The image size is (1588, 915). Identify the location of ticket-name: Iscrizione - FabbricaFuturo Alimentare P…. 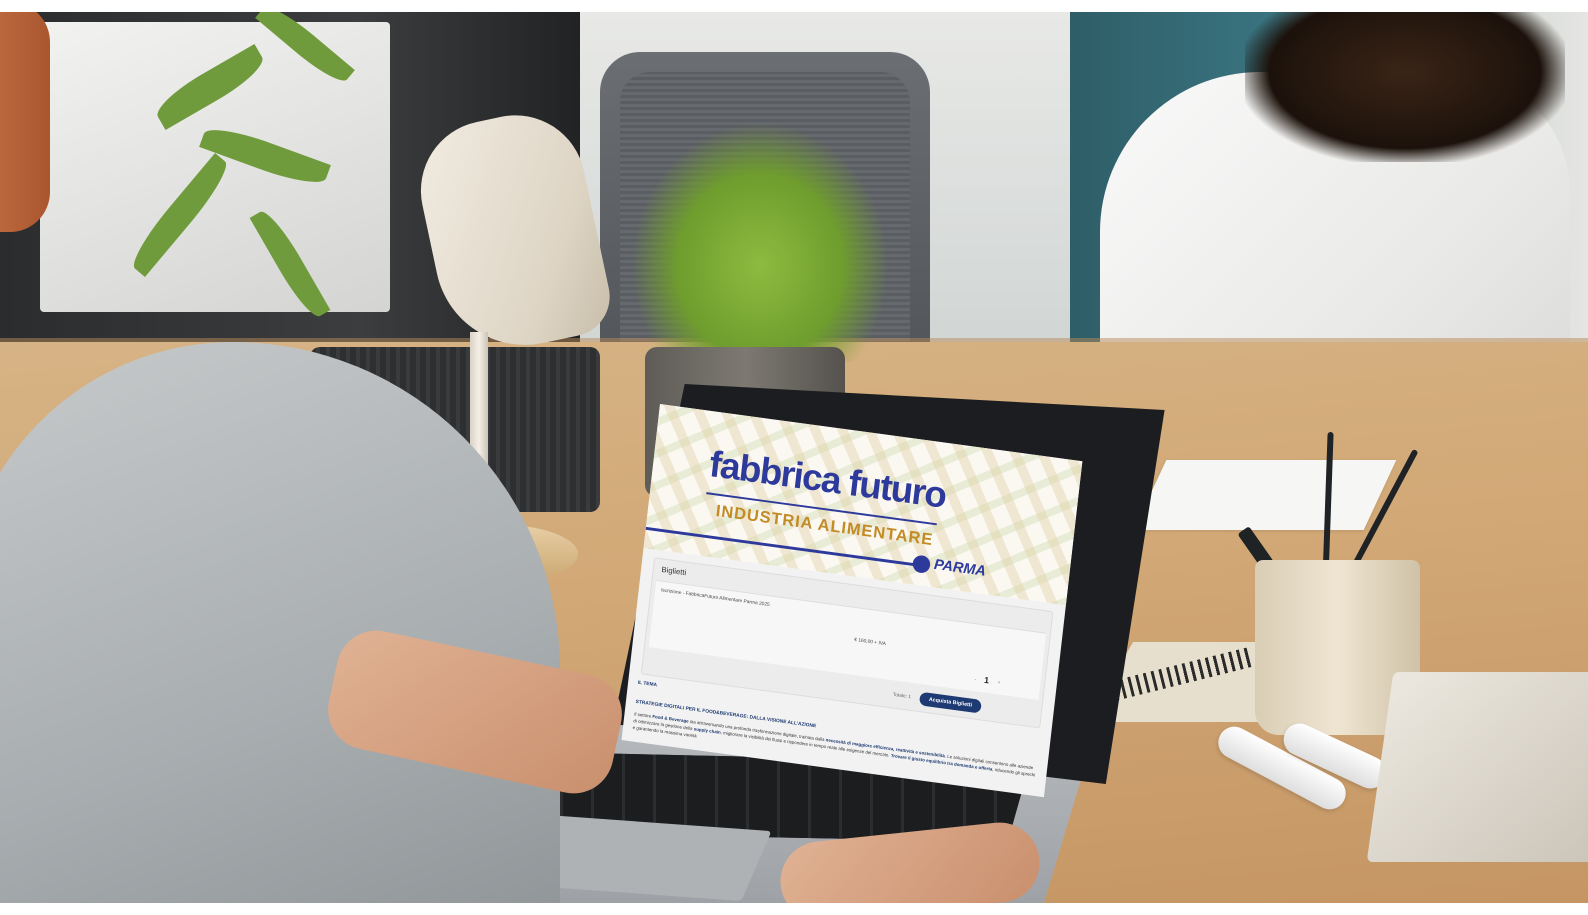
(715, 597).